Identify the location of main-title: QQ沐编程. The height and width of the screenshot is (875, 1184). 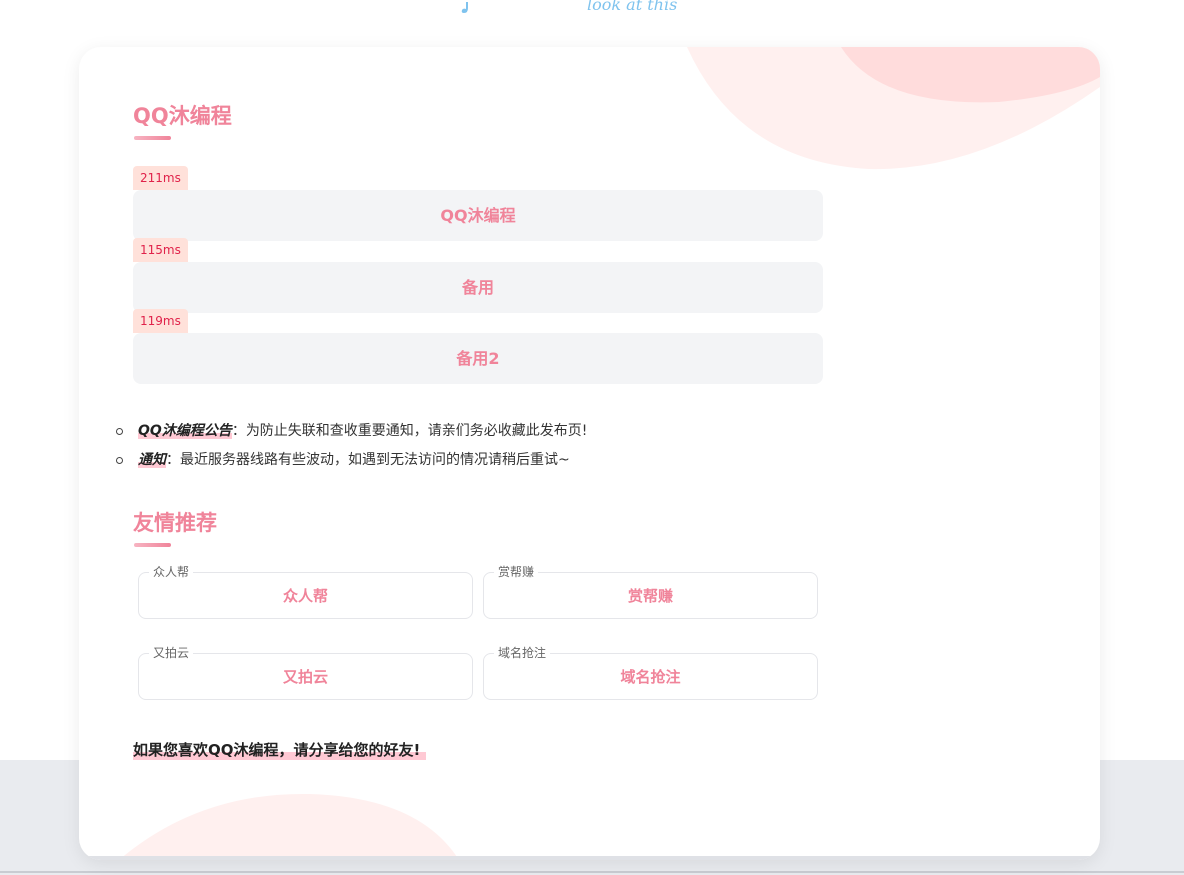
(182, 116).